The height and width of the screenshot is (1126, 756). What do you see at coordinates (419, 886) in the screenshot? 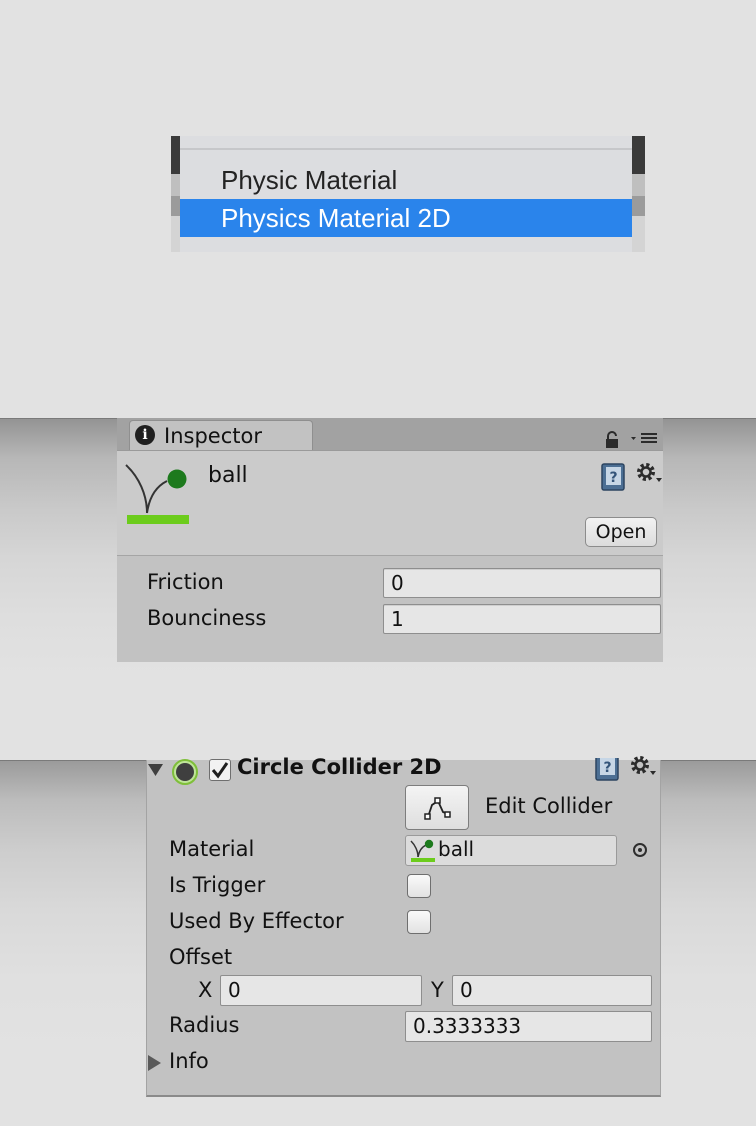
I see `is-trigger-checkbox` at bounding box center [419, 886].